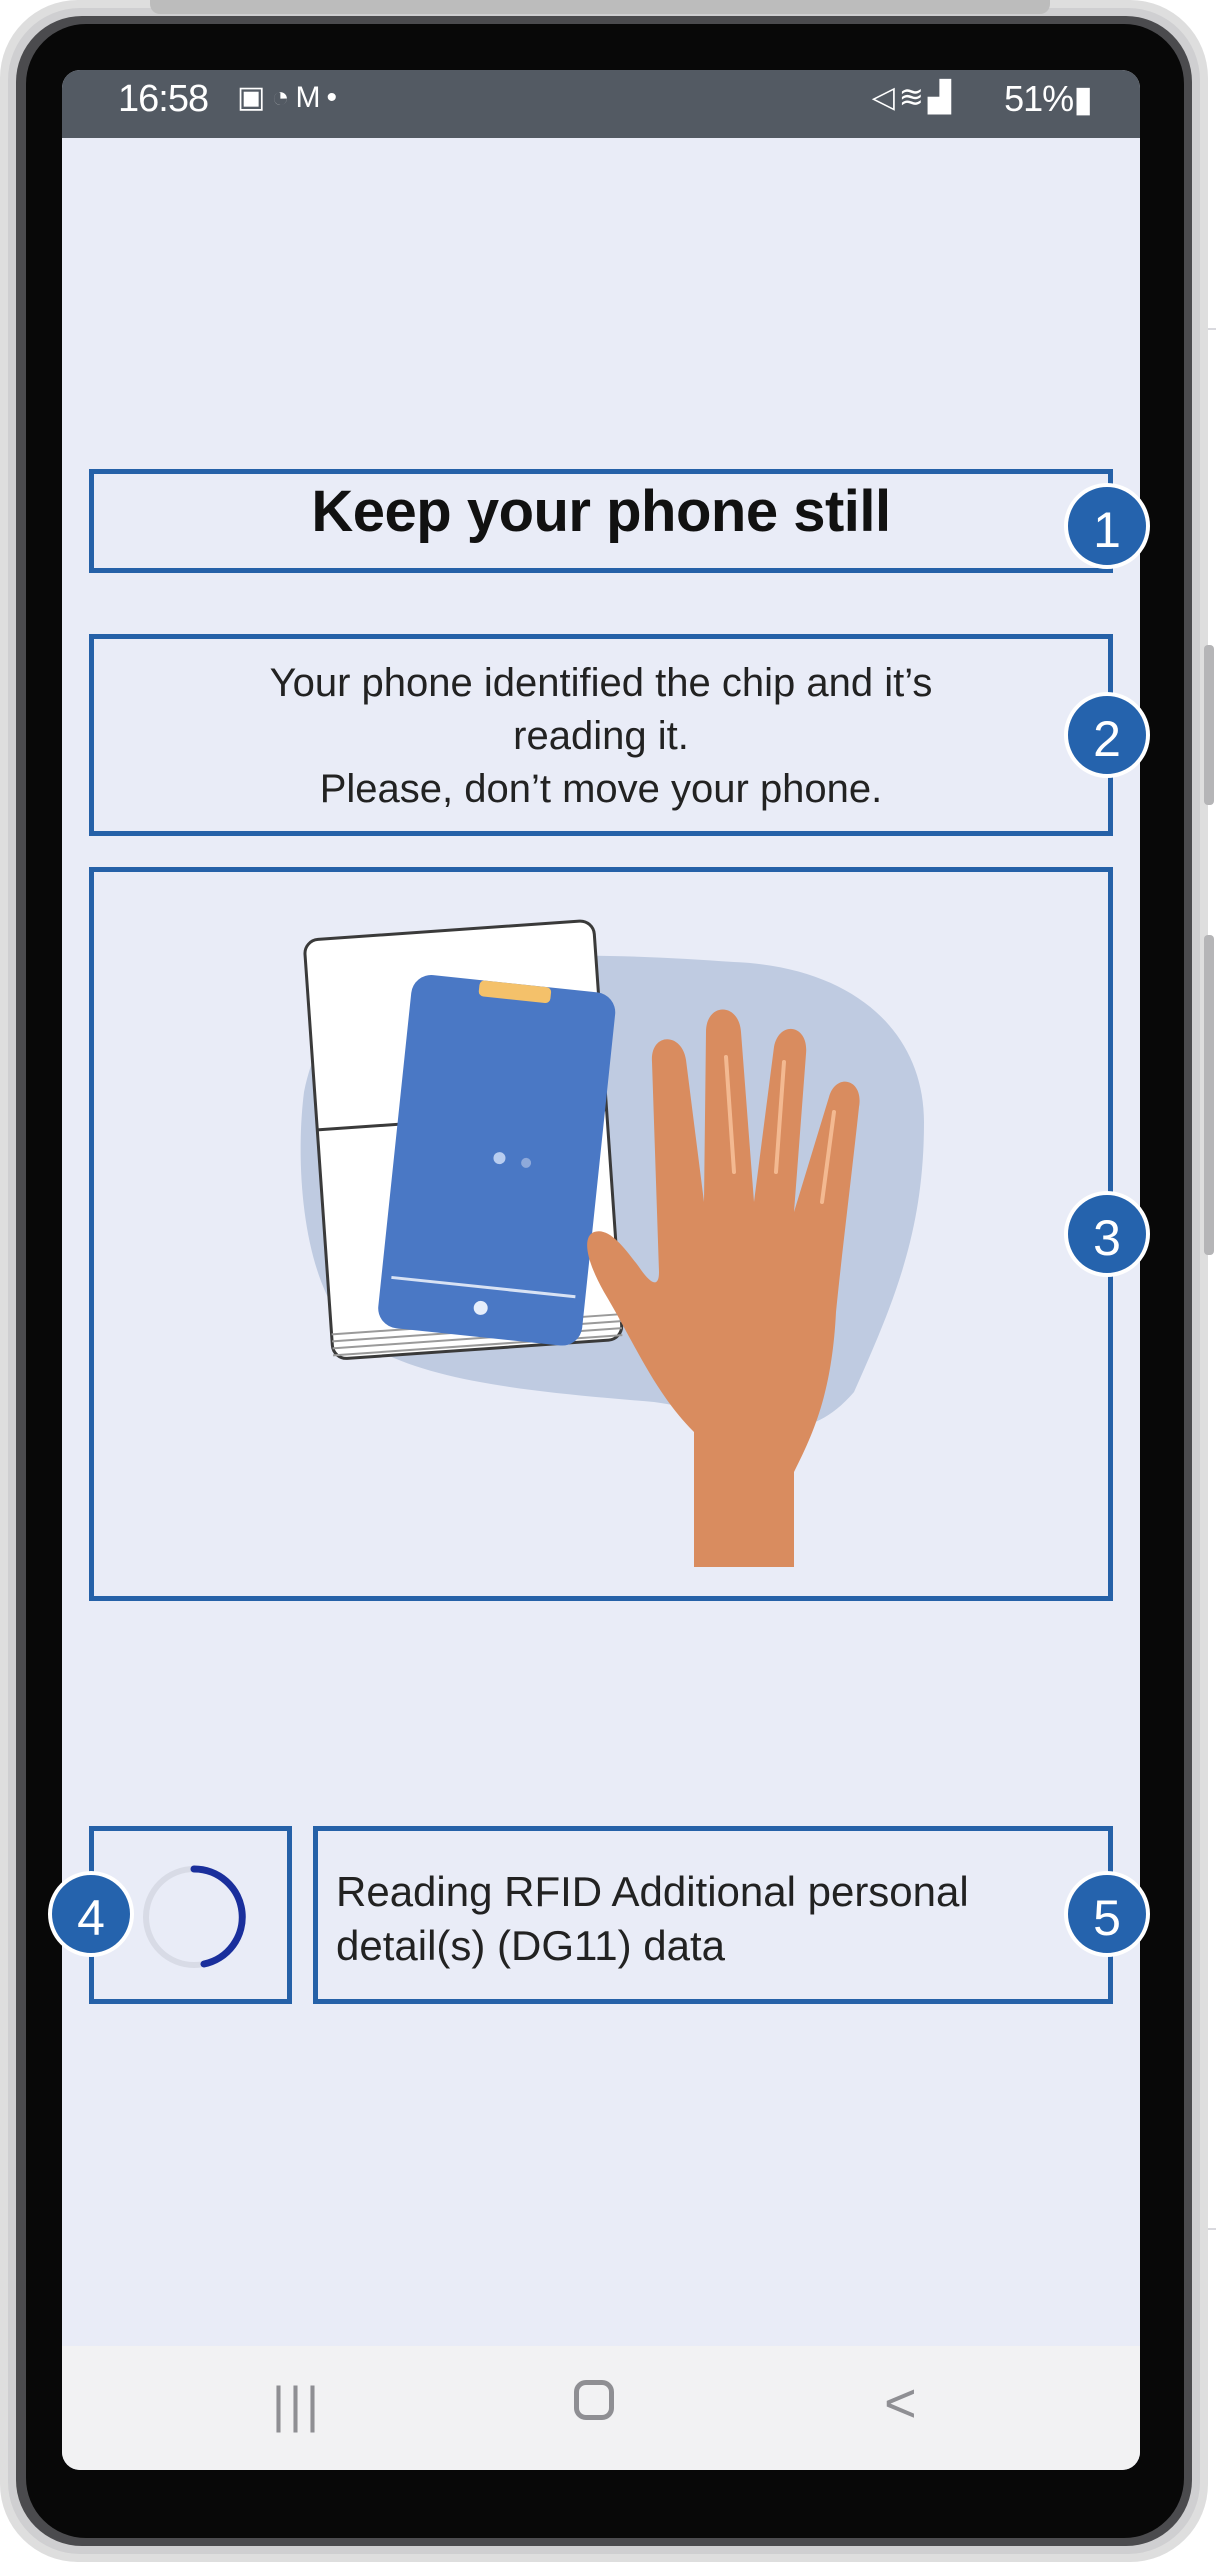  What do you see at coordinates (283, 97) in the screenshot?
I see `messenger-icon: ◔` at bounding box center [283, 97].